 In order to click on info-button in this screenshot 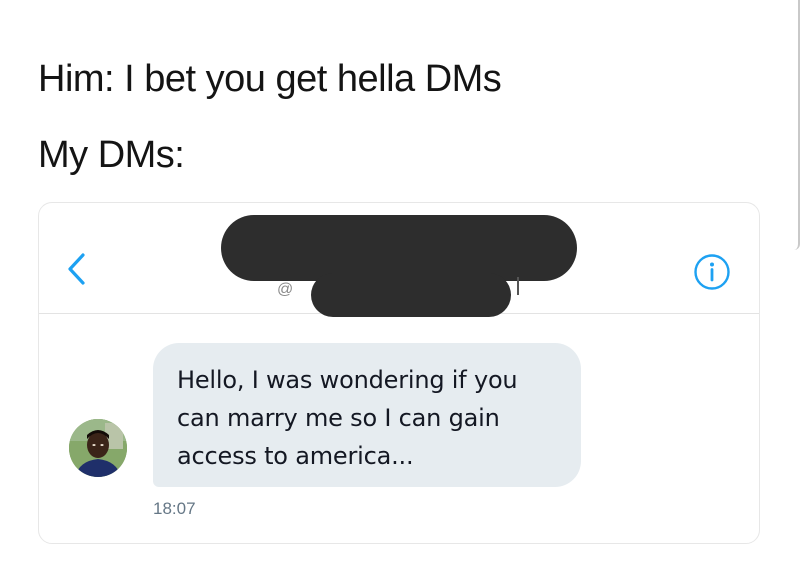, I will do `click(712, 272)`.